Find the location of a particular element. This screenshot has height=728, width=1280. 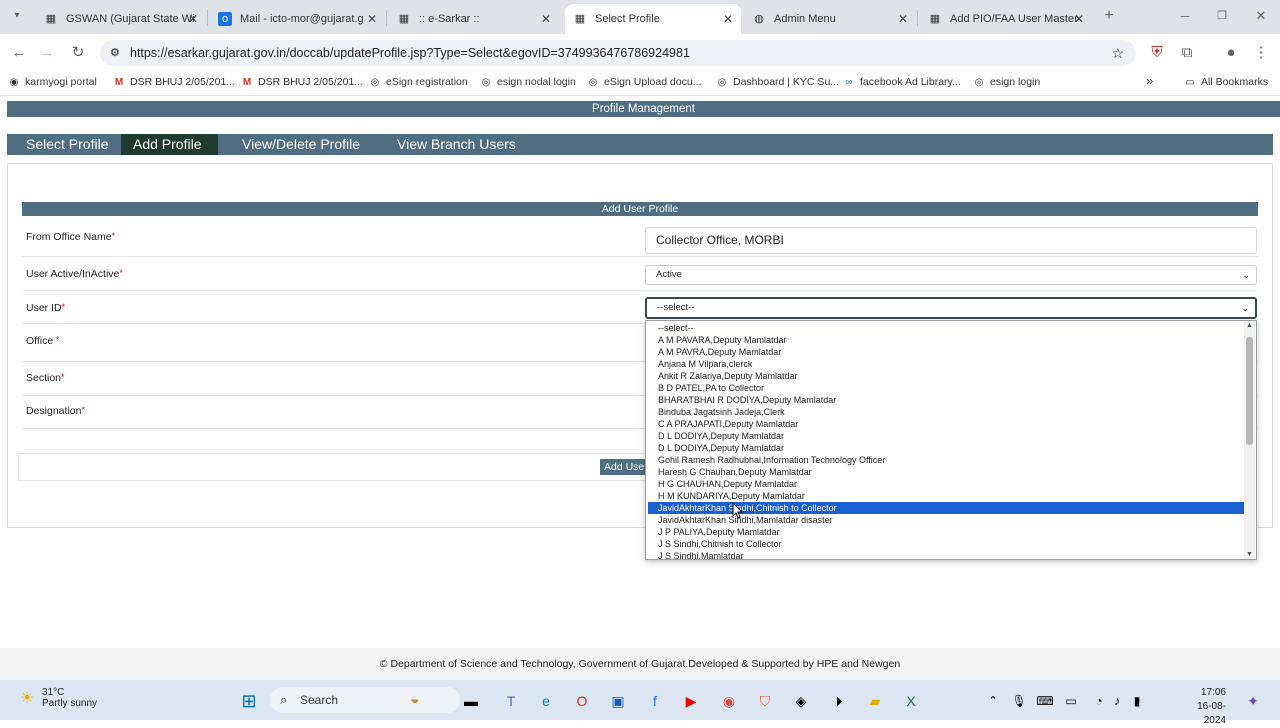

opera-icon: O is located at coordinates (582, 701).